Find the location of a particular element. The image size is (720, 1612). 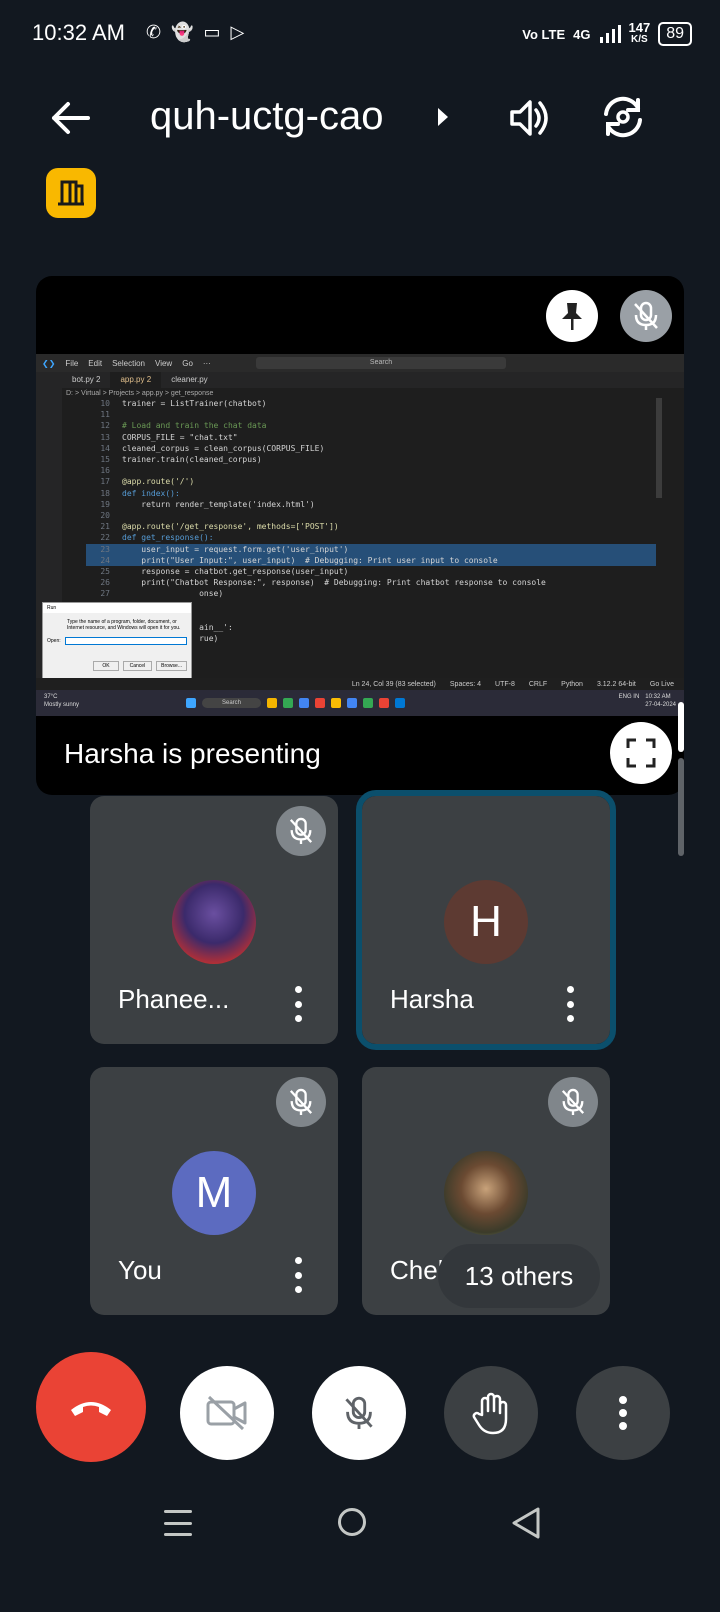

code-text: # Load and train the chat data is located at coordinates (194, 426).